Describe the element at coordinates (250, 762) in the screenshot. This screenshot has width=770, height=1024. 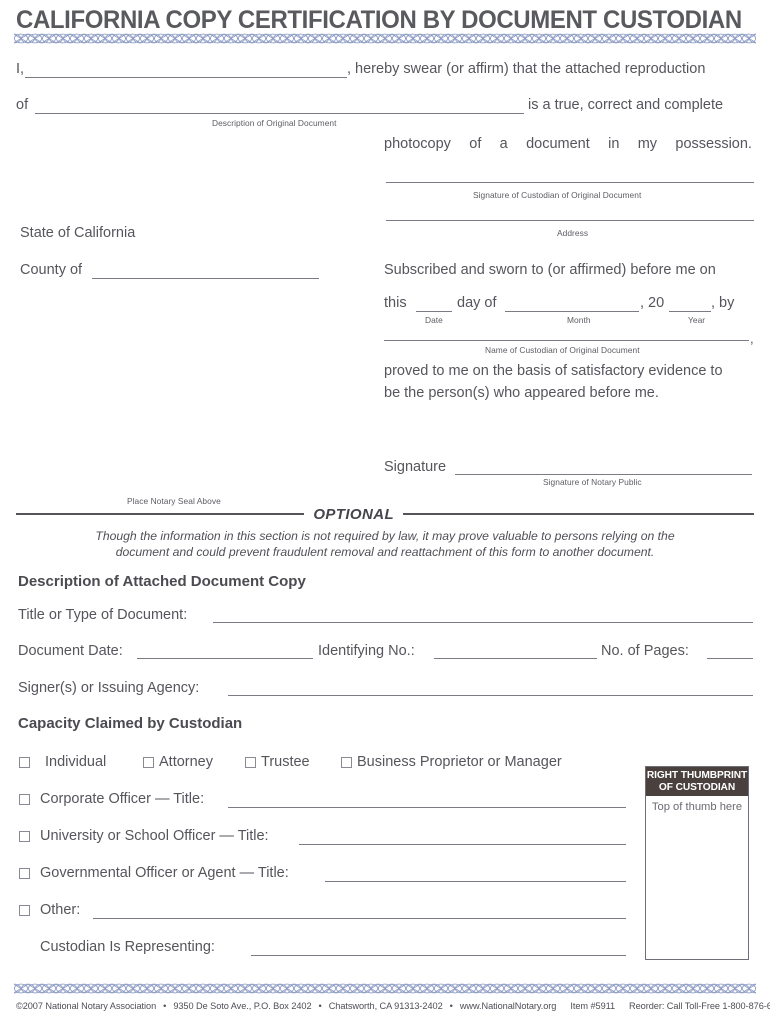
I see `checkbox-trustee` at that location.